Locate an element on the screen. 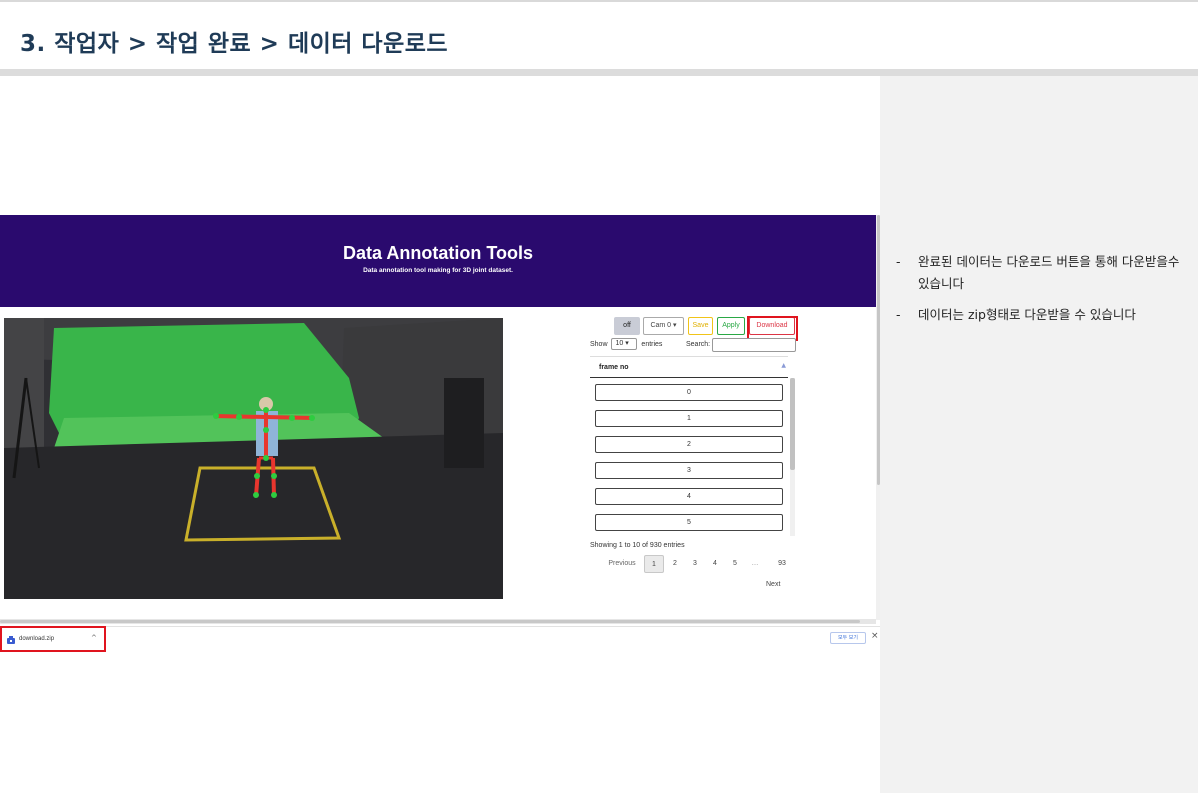 The height and width of the screenshot is (793, 1198). horizontal-scrollbar-thumb is located at coordinates (430, 621).